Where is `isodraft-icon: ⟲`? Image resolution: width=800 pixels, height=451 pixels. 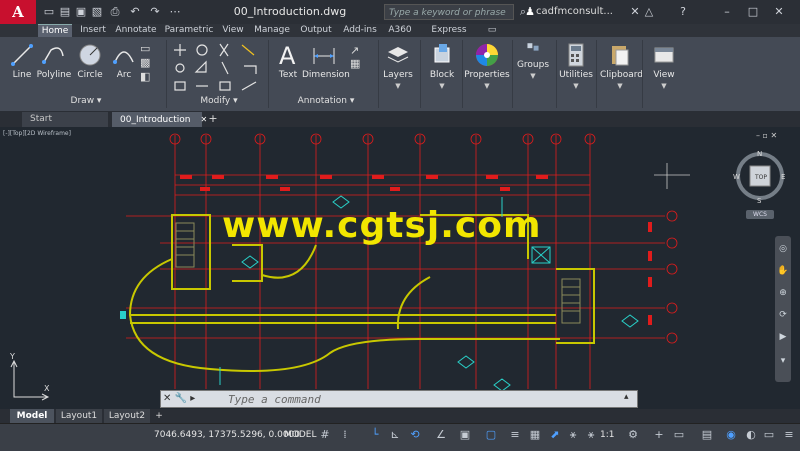 isodraft-icon: ⟲ is located at coordinates (415, 435).